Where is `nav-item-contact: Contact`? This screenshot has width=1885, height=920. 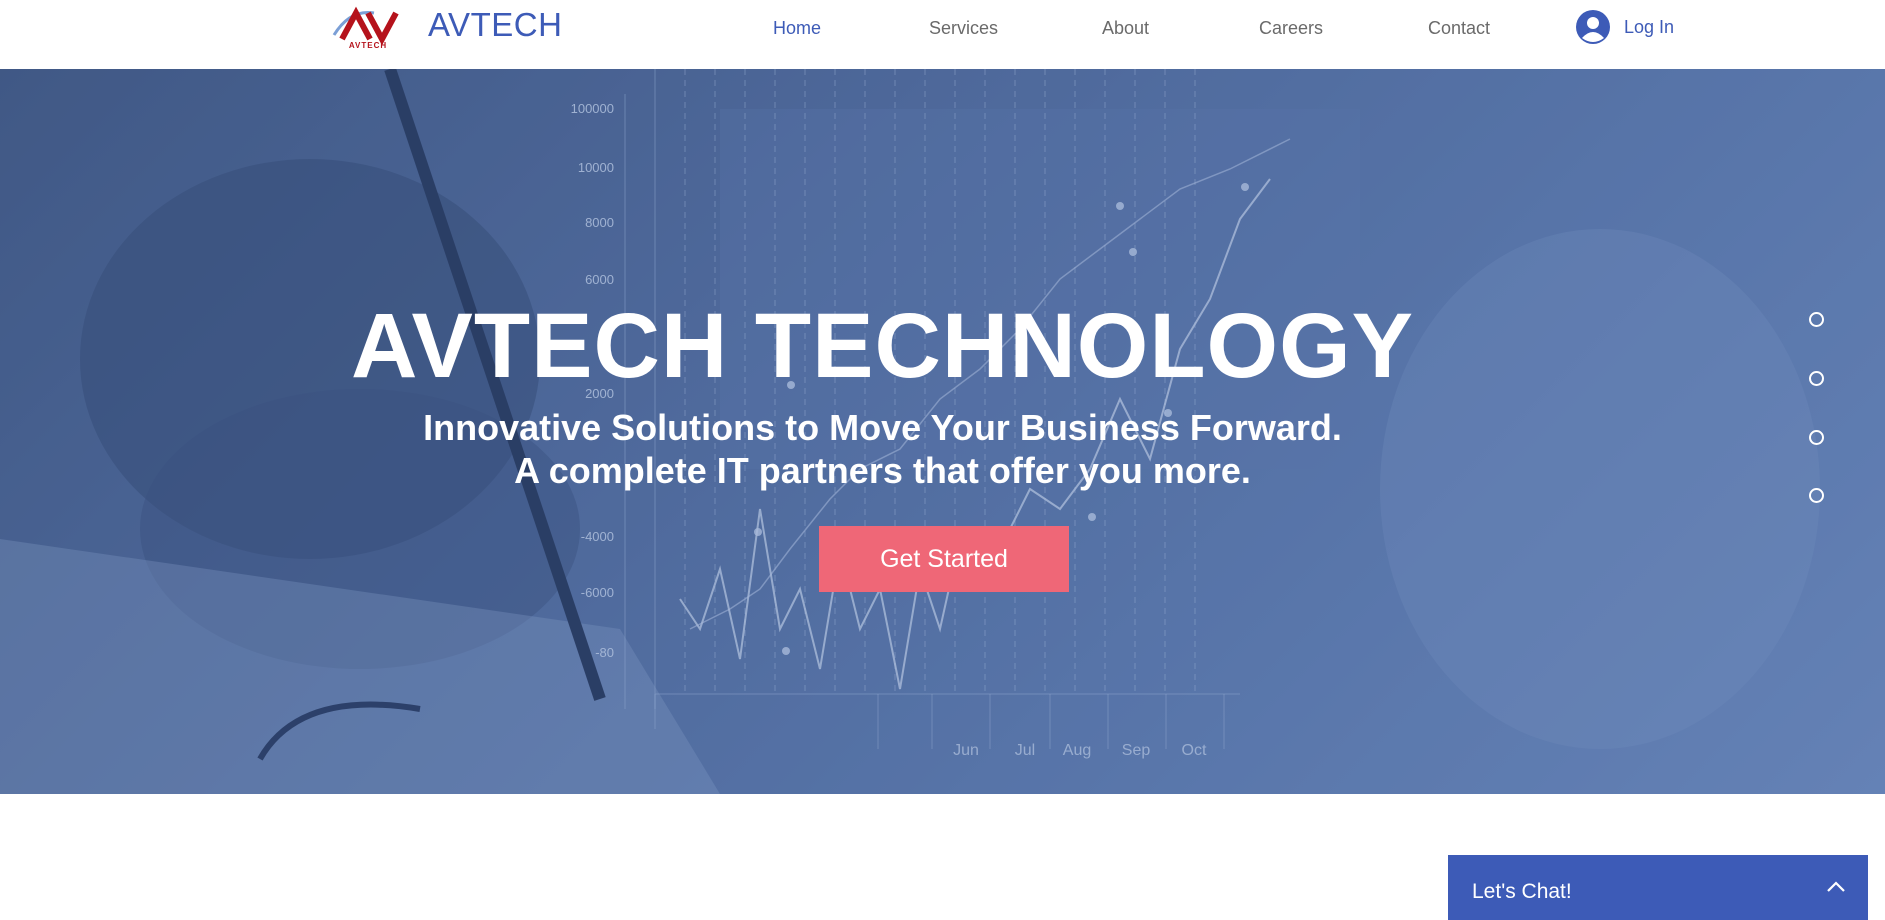
nav-item-contact: Contact is located at coordinates (1459, 28).